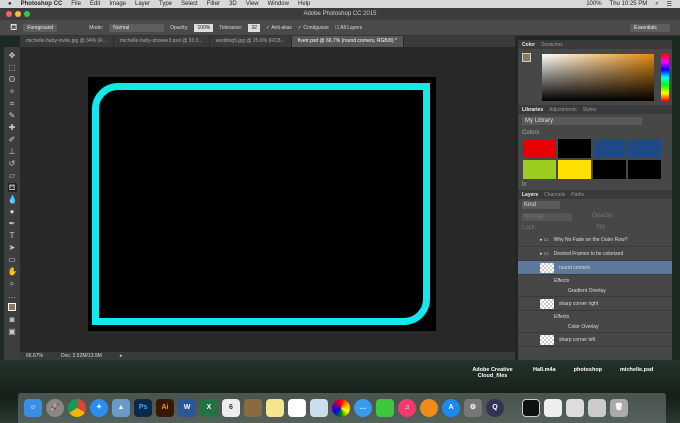 Image resolution: width=680 pixels, height=423 pixels. What do you see at coordinates (99, 408) in the screenshot?
I see `safari-icon: ✦` at bounding box center [99, 408].